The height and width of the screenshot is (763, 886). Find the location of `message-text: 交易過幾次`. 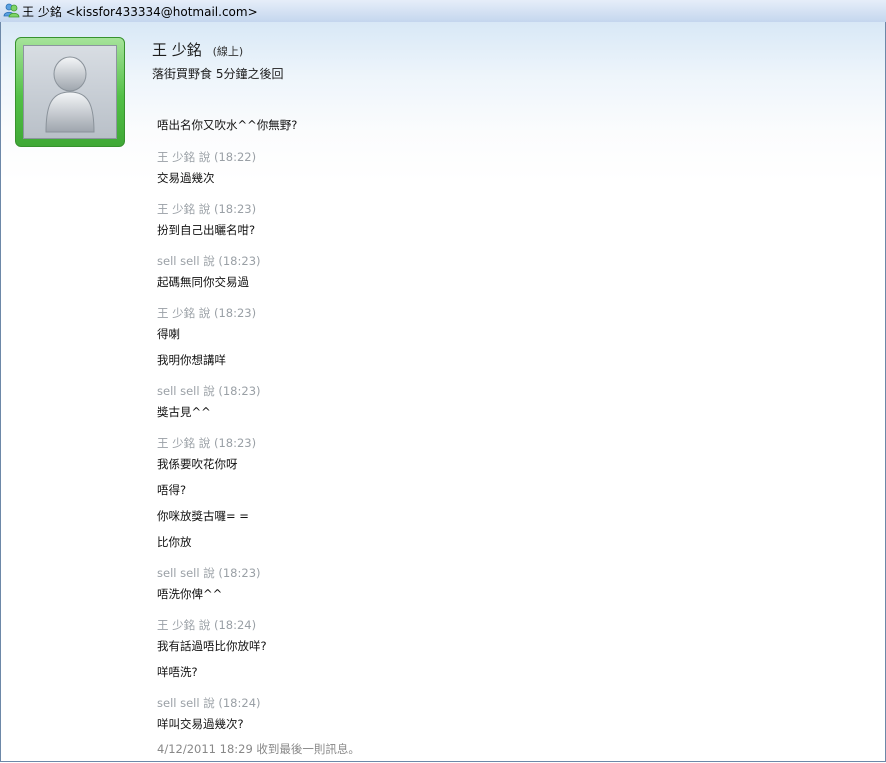

message-text: 交易過幾次 is located at coordinates (186, 178).